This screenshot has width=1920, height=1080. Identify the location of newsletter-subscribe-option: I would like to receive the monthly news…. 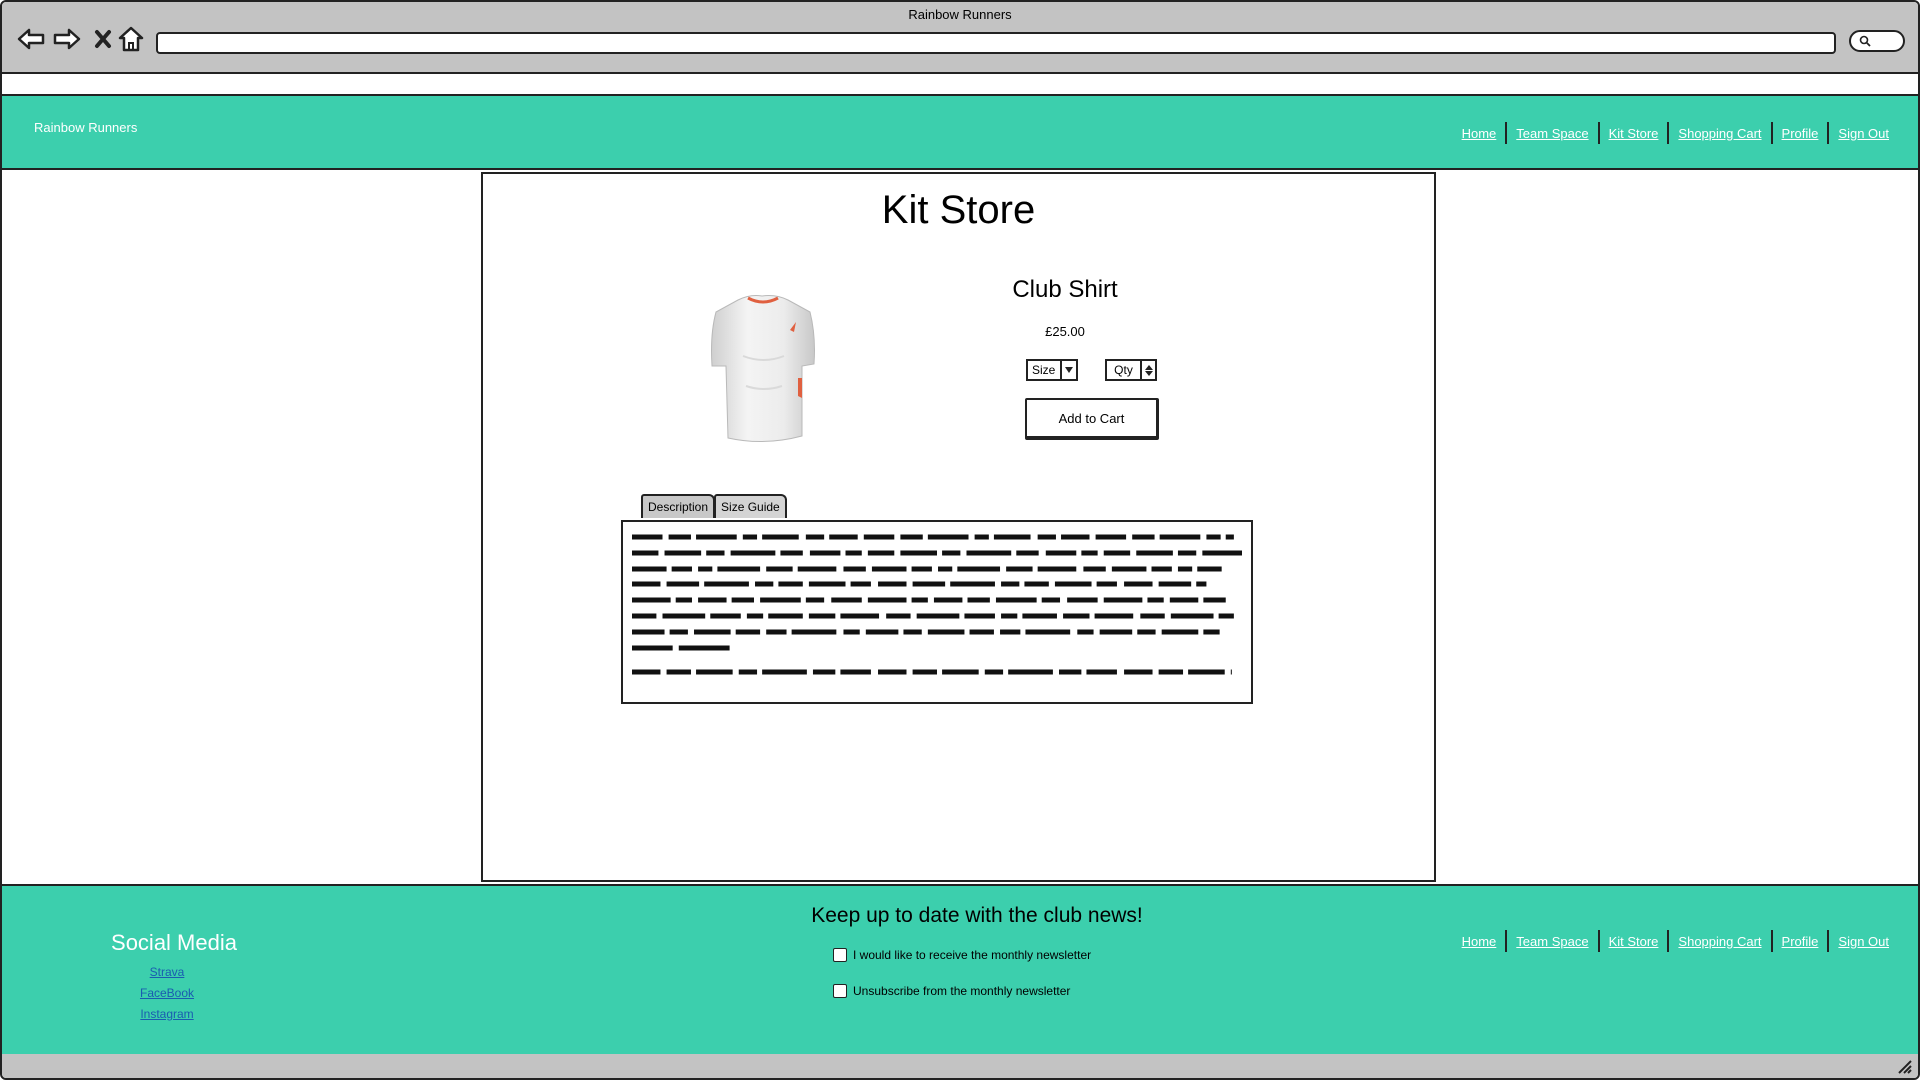
(962, 955).